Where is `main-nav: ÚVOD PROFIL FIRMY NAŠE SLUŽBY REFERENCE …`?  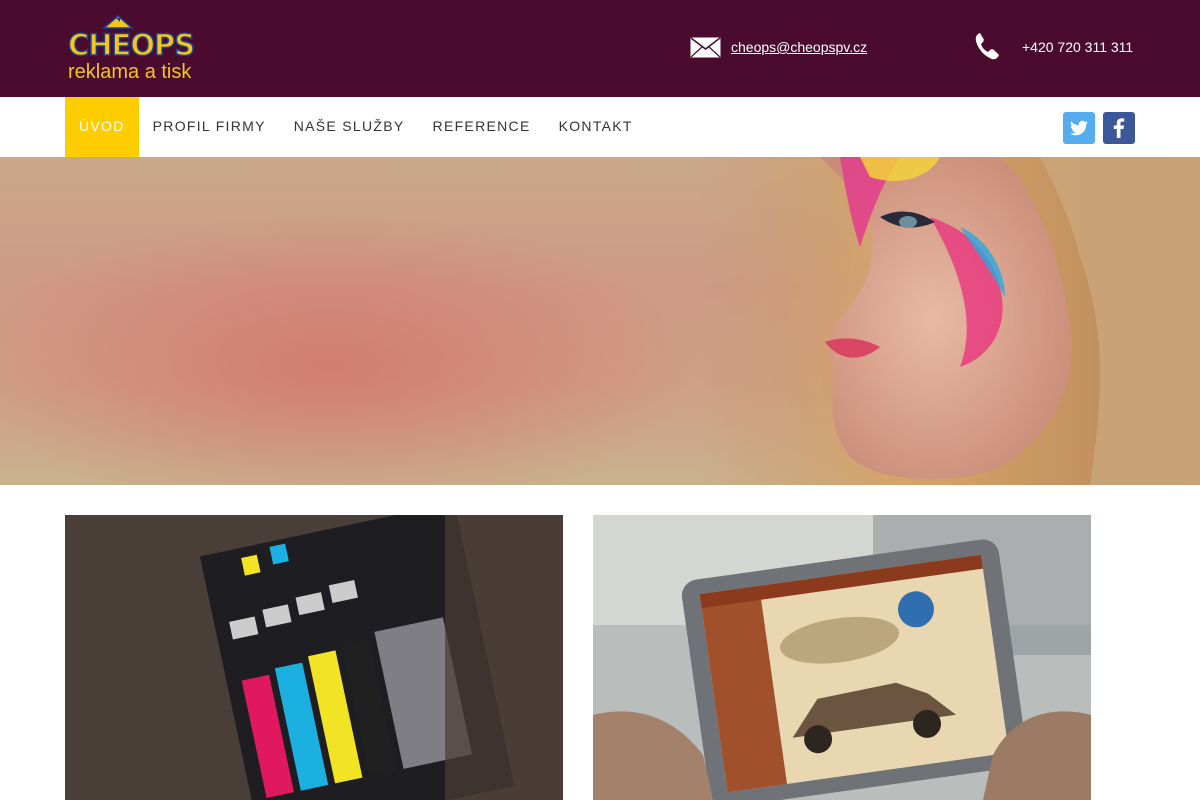 main-nav: ÚVOD PROFIL FIRMY NAŠE SLUŽBY REFERENCE … is located at coordinates (356, 127).